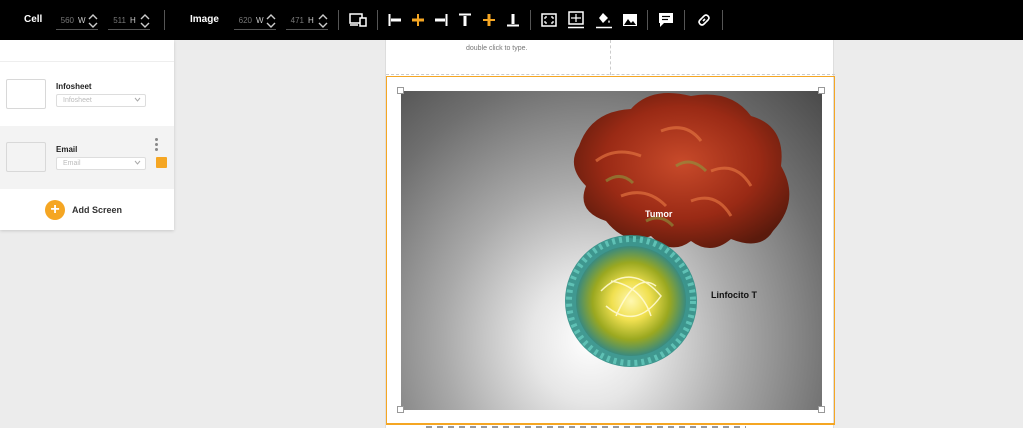  Describe the element at coordinates (161, 162) in the screenshot. I see `image-badge-icon` at that location.